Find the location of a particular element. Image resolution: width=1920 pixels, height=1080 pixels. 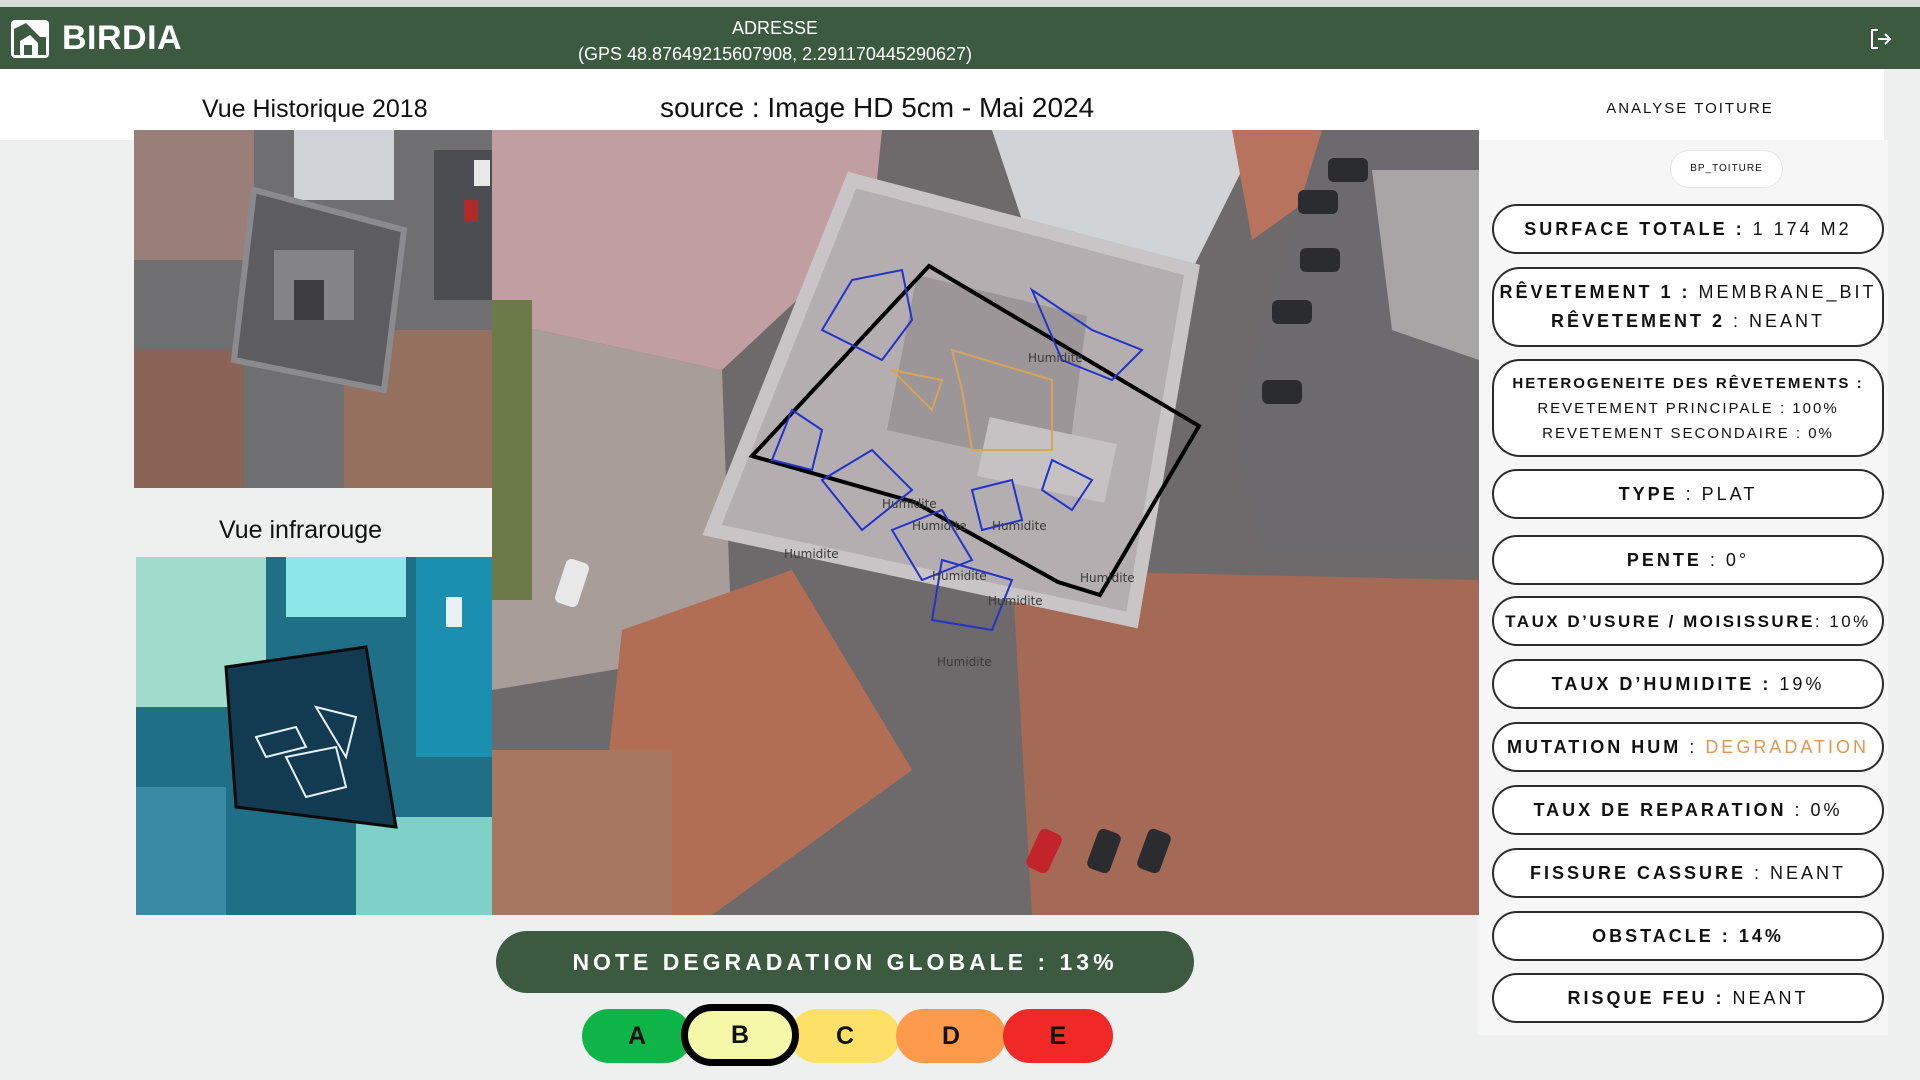

obstacle-item: OBSTACLE : 14% is located at coordinates (1688, 936).